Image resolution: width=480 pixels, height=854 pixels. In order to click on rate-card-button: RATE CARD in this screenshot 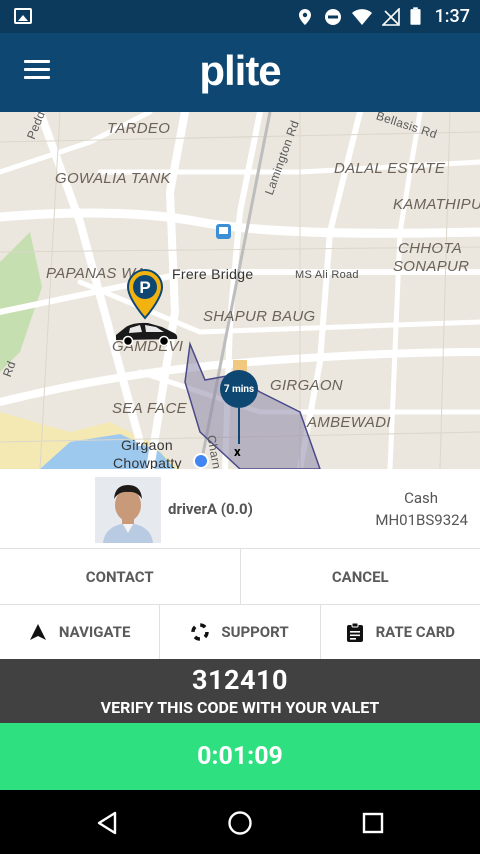, I will do `click(399, 632)`.